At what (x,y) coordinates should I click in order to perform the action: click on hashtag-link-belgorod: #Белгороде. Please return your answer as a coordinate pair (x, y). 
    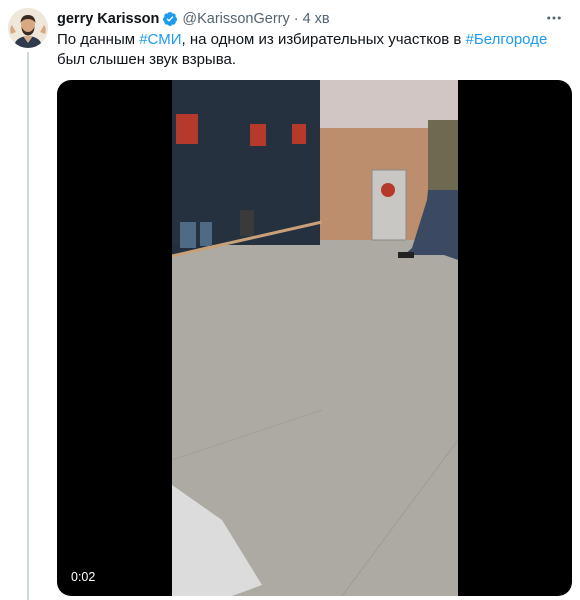
    Looking at the image, I should click on (507, 39).